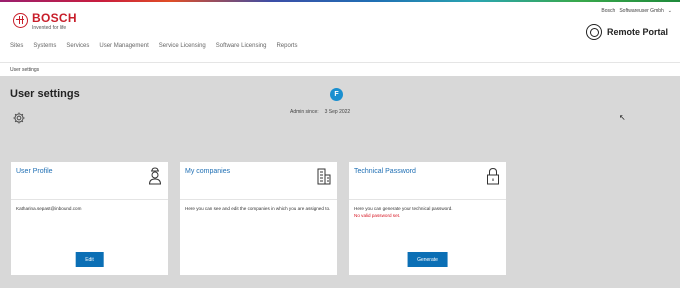  What do you see at coordinates (340, 69) in the screenshot?
I see `breadcrumb-bar: User settings` at bounding box center [340, 69].